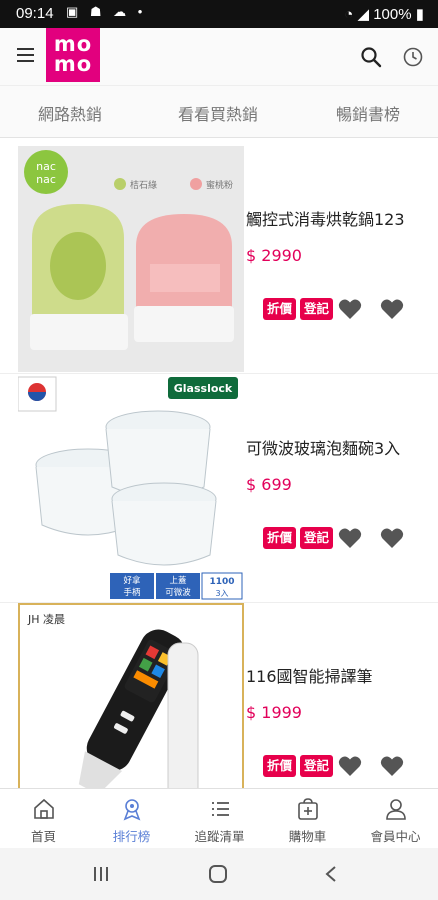 The image size is (438, 900). I want to click on nav-member: 會員中心, so click(395, 819).